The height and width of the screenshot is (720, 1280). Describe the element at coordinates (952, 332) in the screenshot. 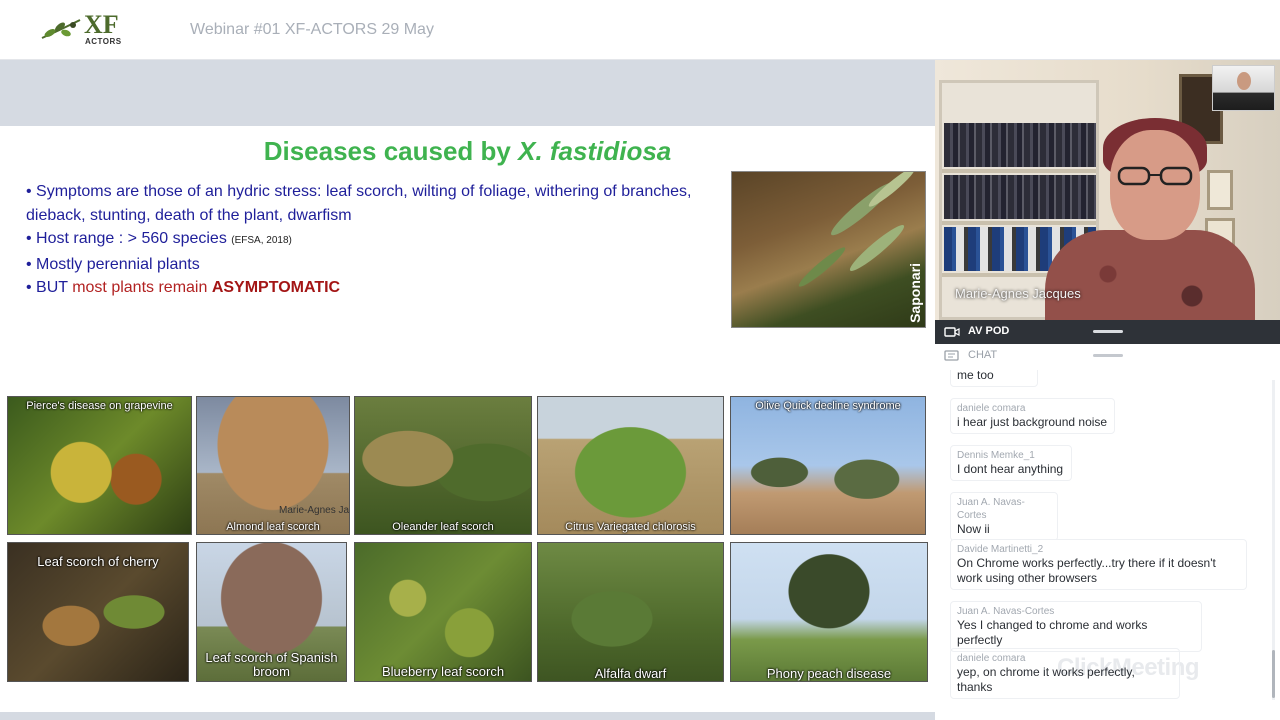

I see `camera-icon` at that location.